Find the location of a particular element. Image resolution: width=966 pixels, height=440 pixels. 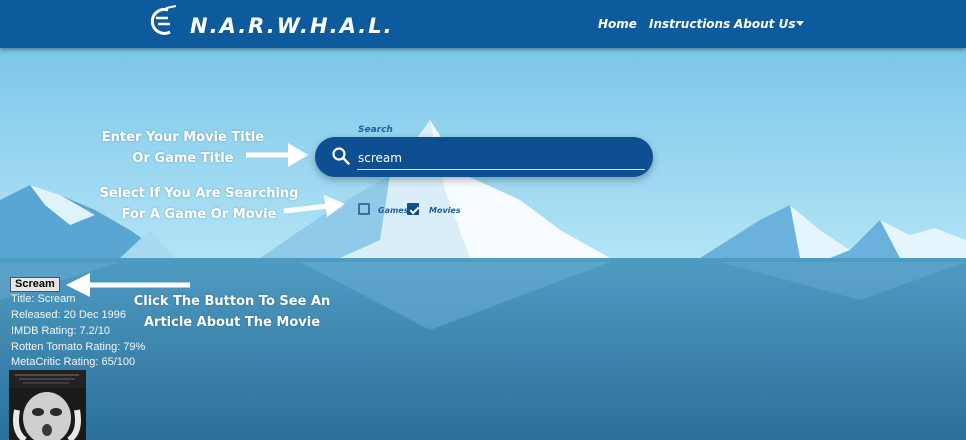

movies-checkbox is located at coordinates (413, 209).